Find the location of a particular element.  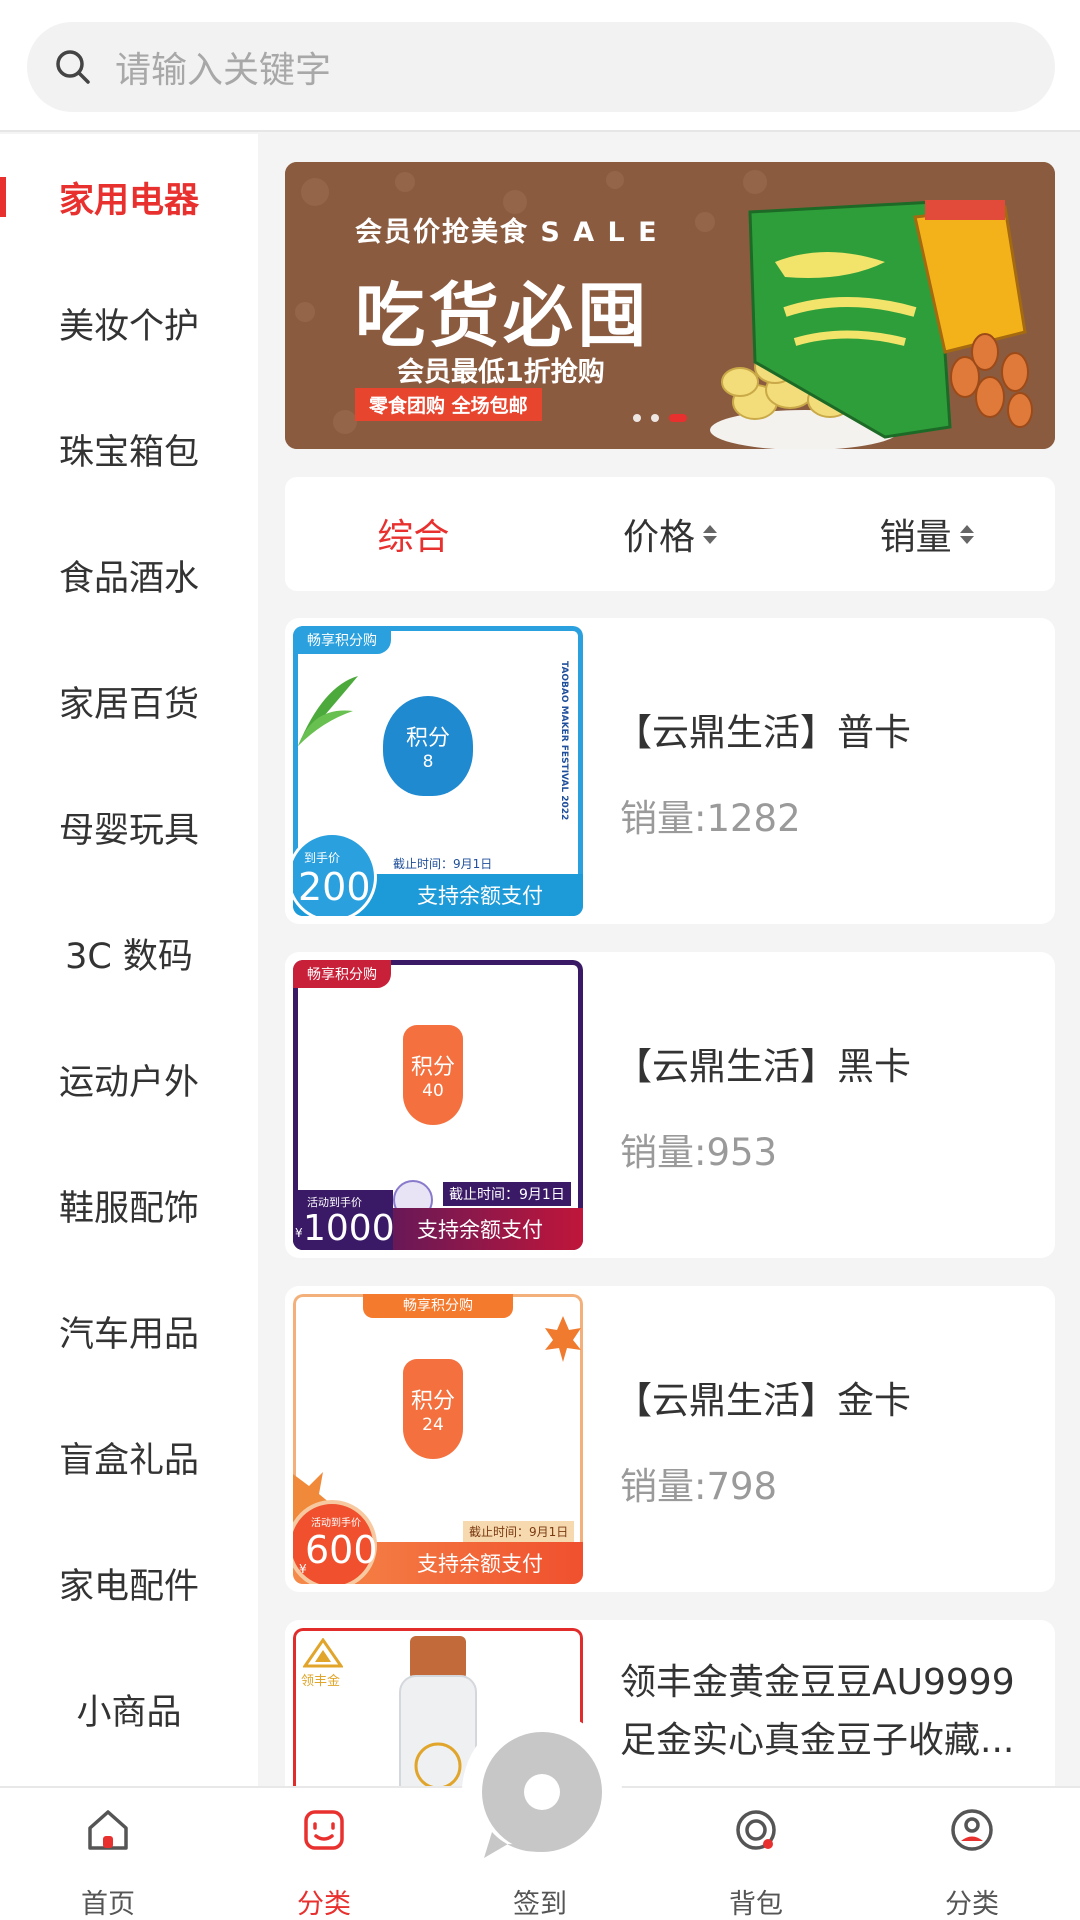

banner-pager is located at coordinates (660, 418).